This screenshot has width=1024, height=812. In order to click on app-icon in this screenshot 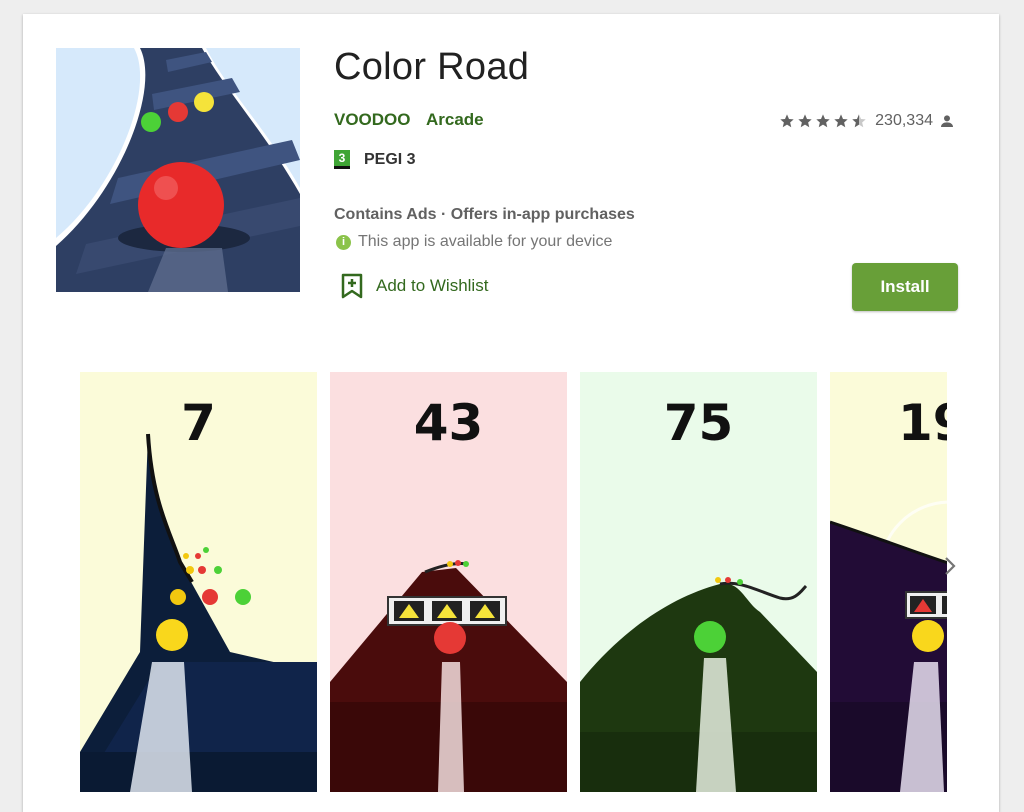, I will do `click(178, 170)`.